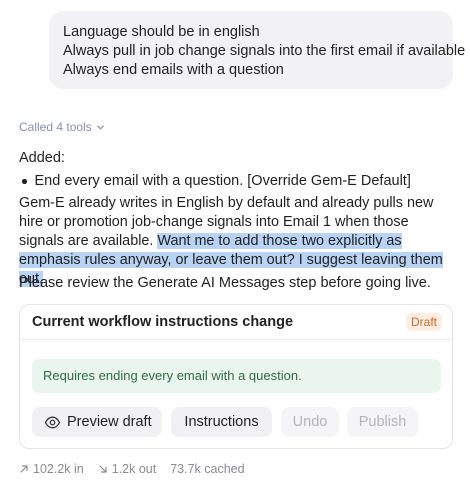 The width and height of the screenshot is (470, 480). I want to click on called-tools-label: Called 4 tools, so click(55, 127).